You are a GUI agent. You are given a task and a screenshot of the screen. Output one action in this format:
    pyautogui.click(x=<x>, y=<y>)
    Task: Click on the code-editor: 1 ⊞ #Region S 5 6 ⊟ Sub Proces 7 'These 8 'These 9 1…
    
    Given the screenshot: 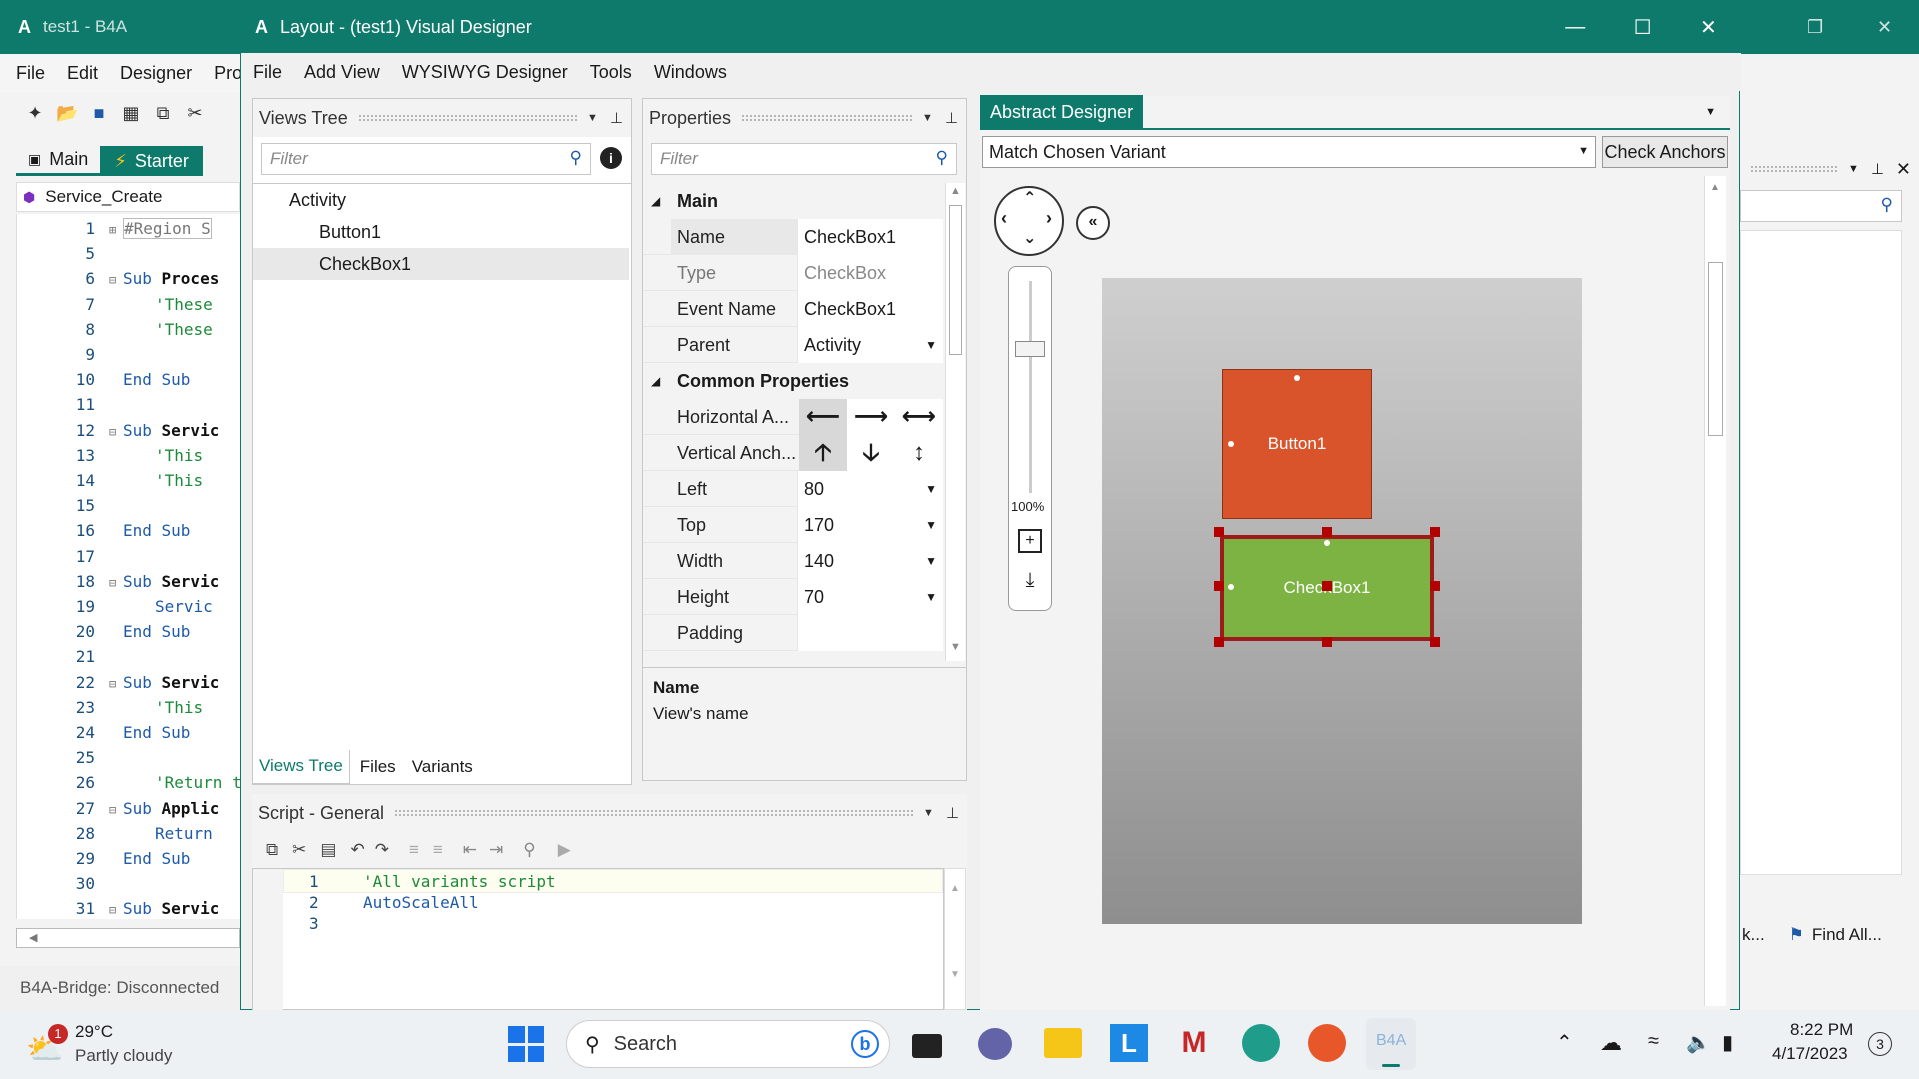 What is the action you would take?
    pyautogui.click(x=128, y=567)
    